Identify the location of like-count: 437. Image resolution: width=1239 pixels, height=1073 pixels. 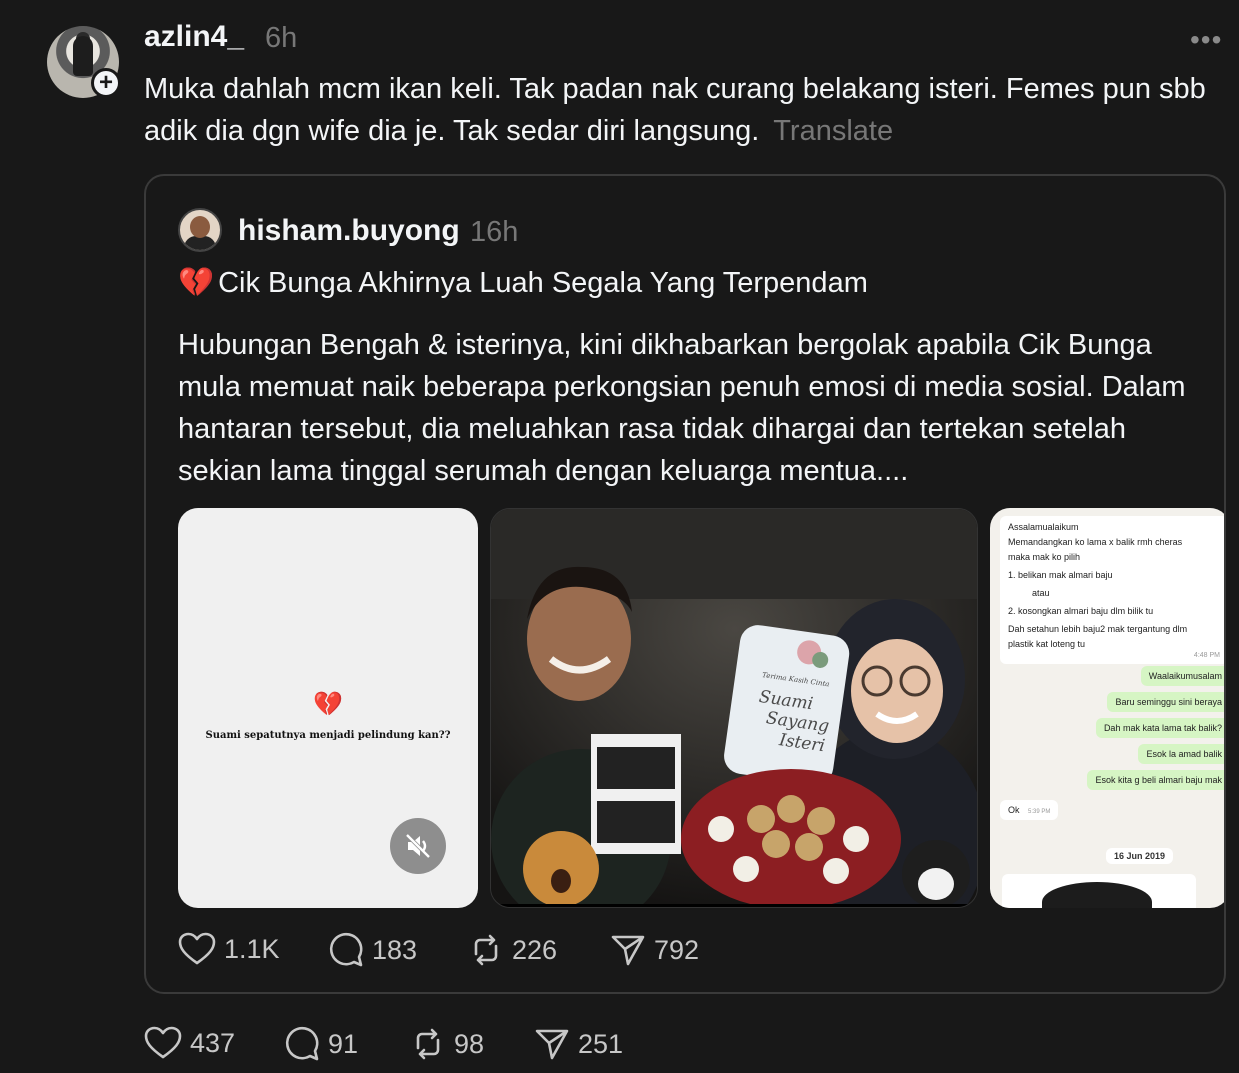
(213, 1042).